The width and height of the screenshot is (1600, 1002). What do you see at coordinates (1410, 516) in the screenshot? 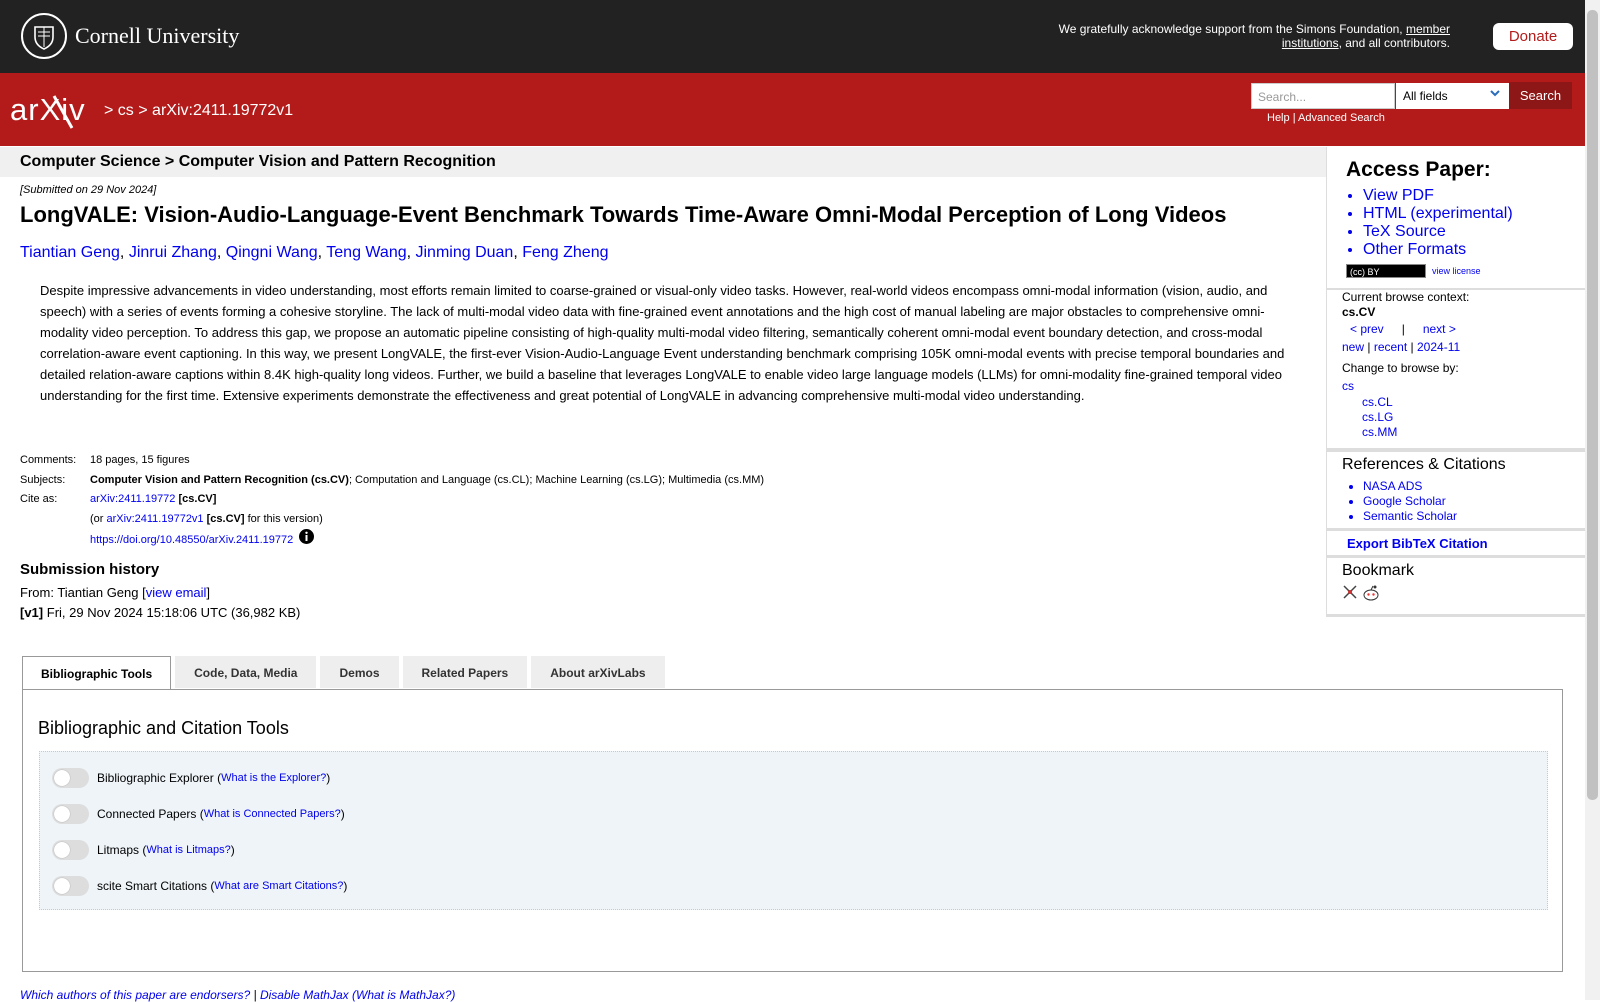
I see `semantic-scholar-link: Semantic Scholar` at bounding box center [1410, 516].